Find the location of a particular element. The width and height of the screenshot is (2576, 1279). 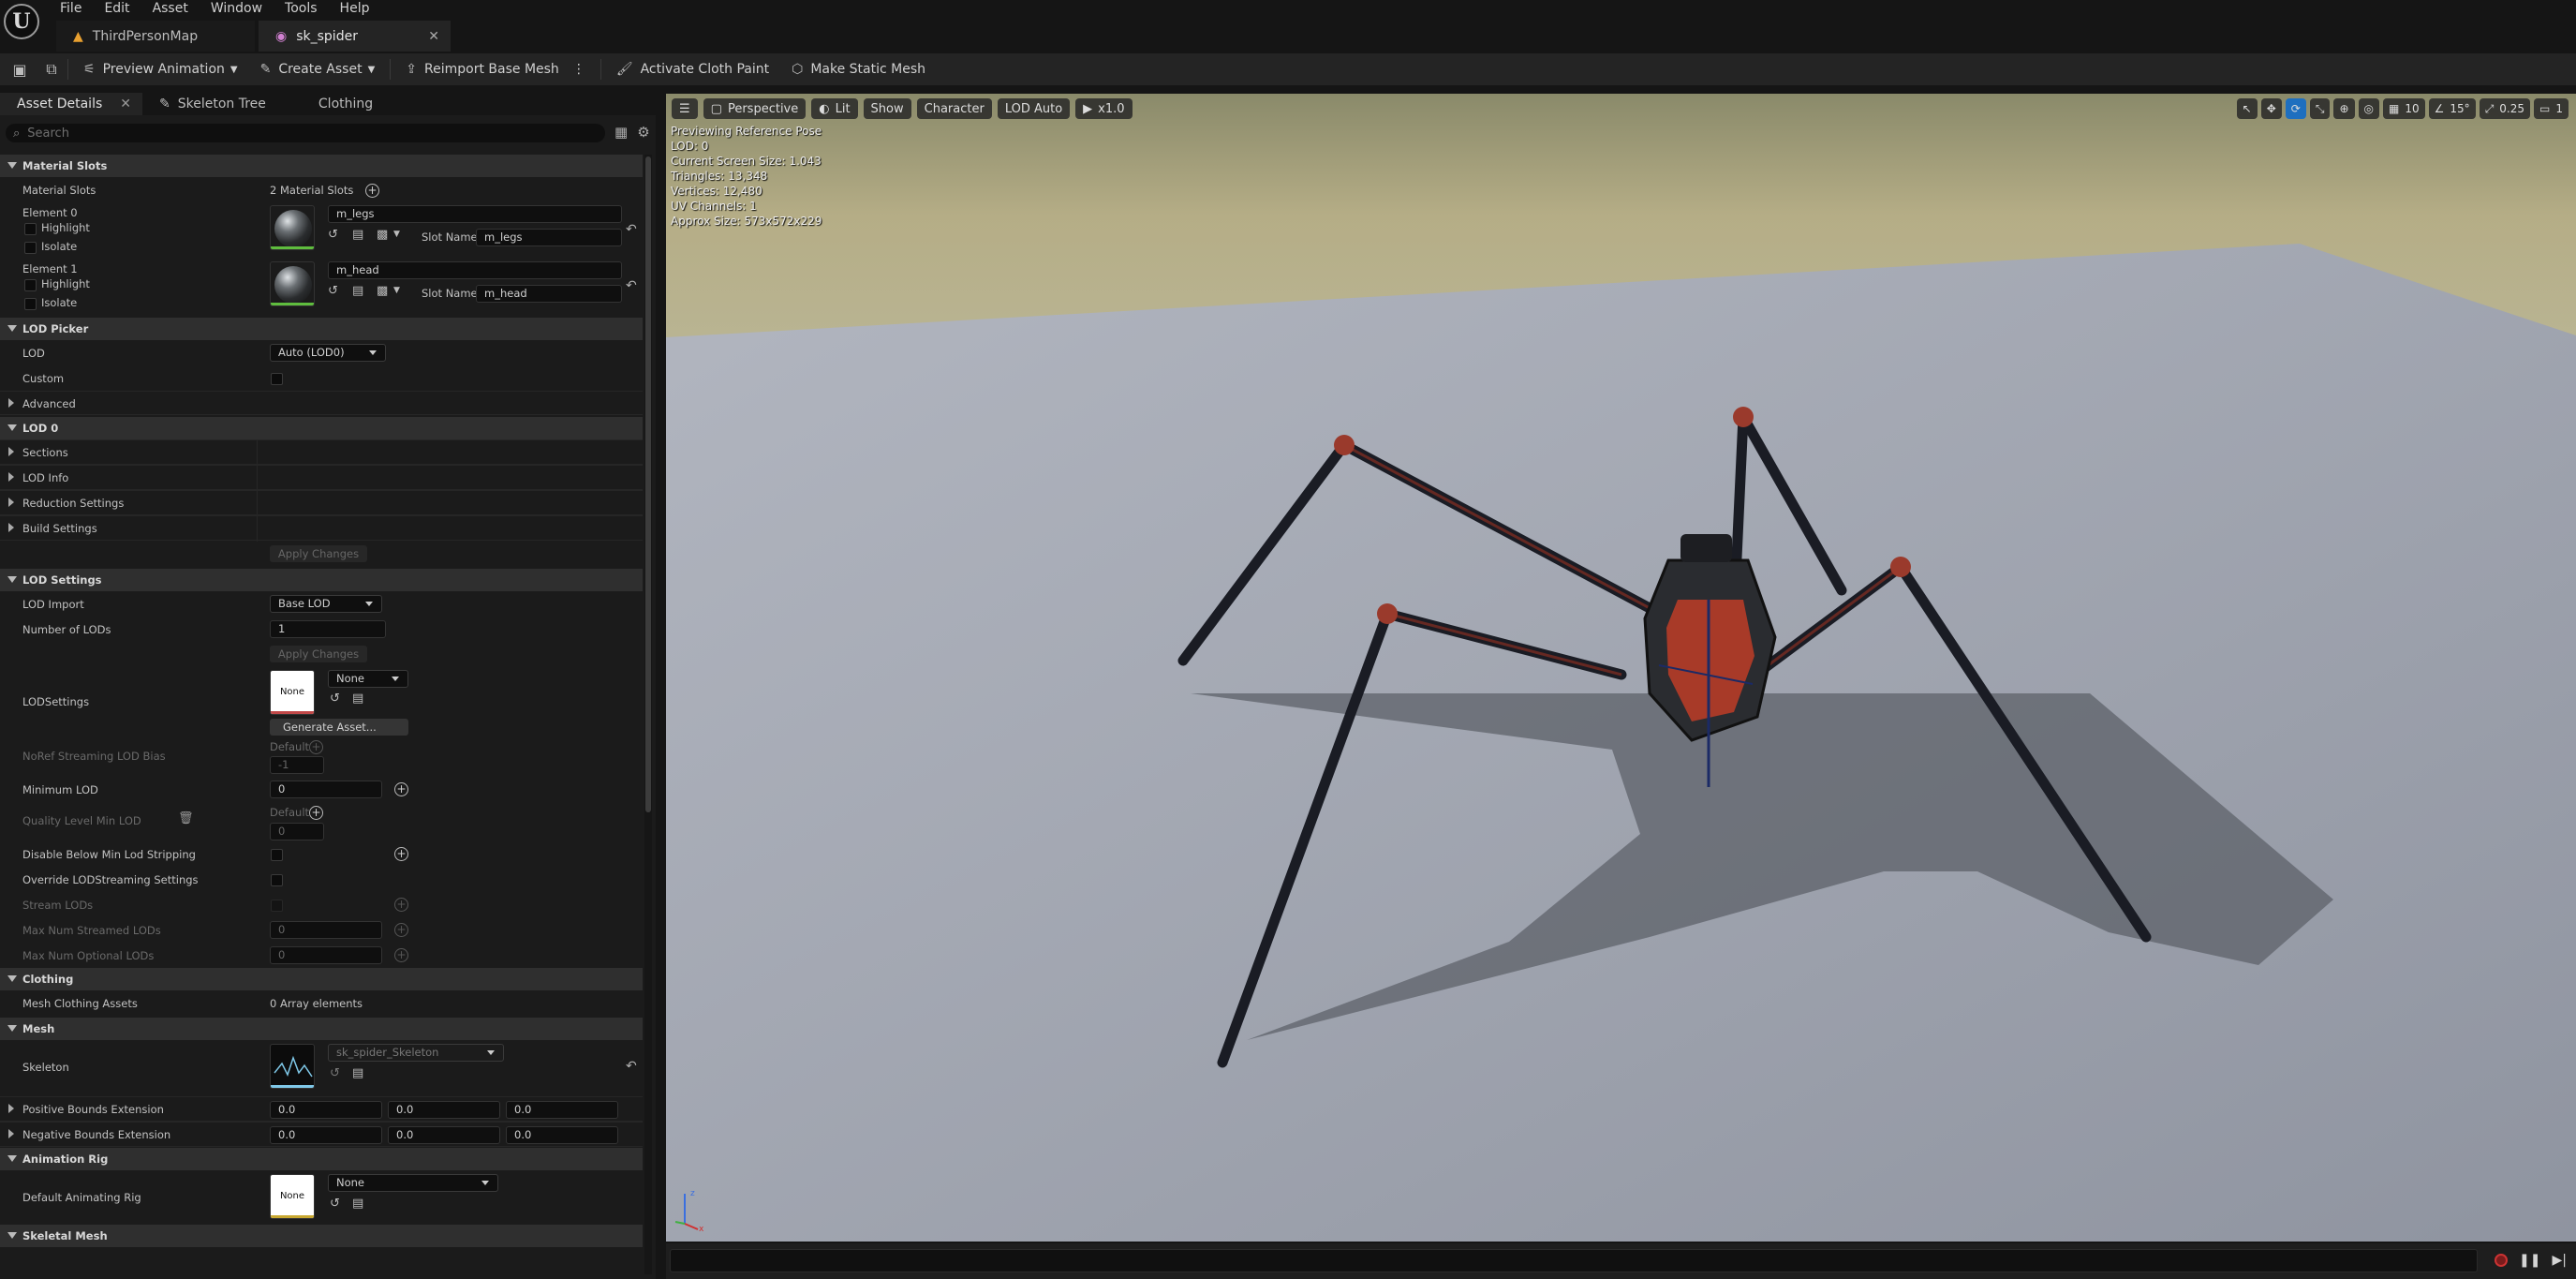

playback-speed-button: ▶ x1.0 is located at coordinates (1104, 109).